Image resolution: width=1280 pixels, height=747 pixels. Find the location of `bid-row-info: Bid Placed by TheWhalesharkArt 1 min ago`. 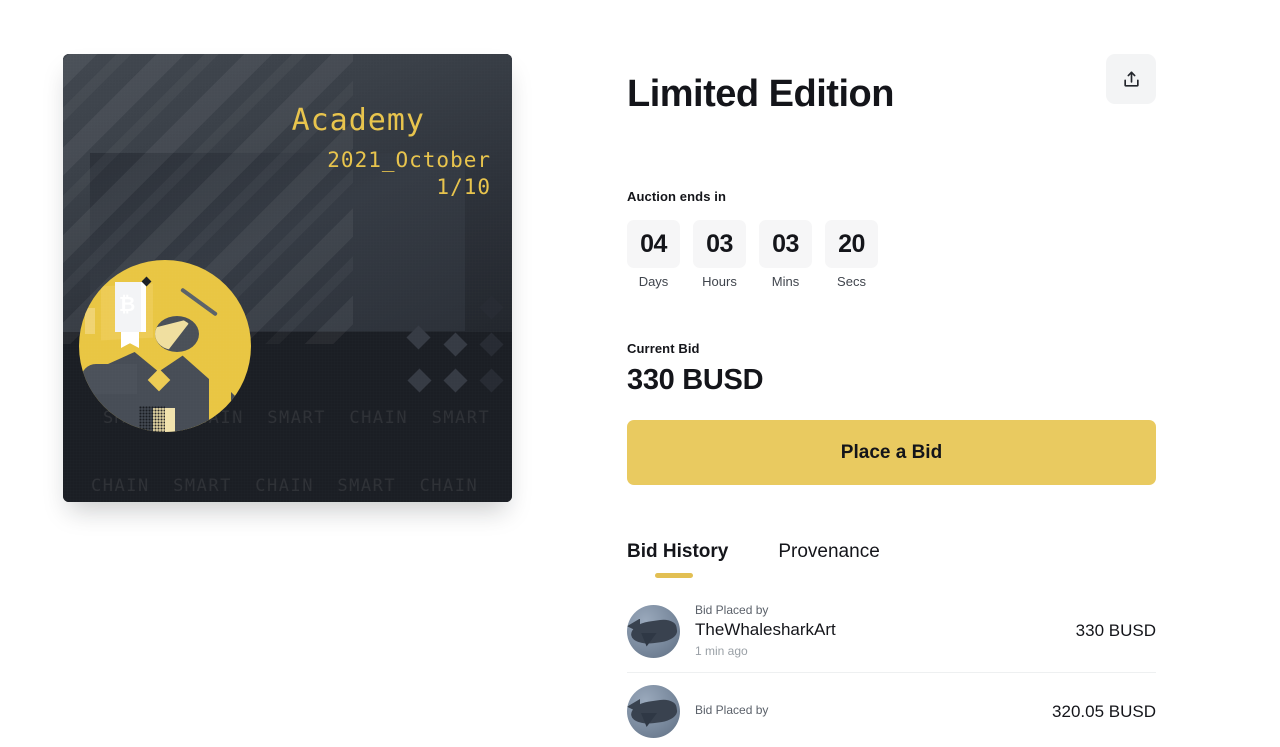

bid-row-info: Bid Placed by TheWhalesharkArt 1 min ago is located at coordinates (879, 631).